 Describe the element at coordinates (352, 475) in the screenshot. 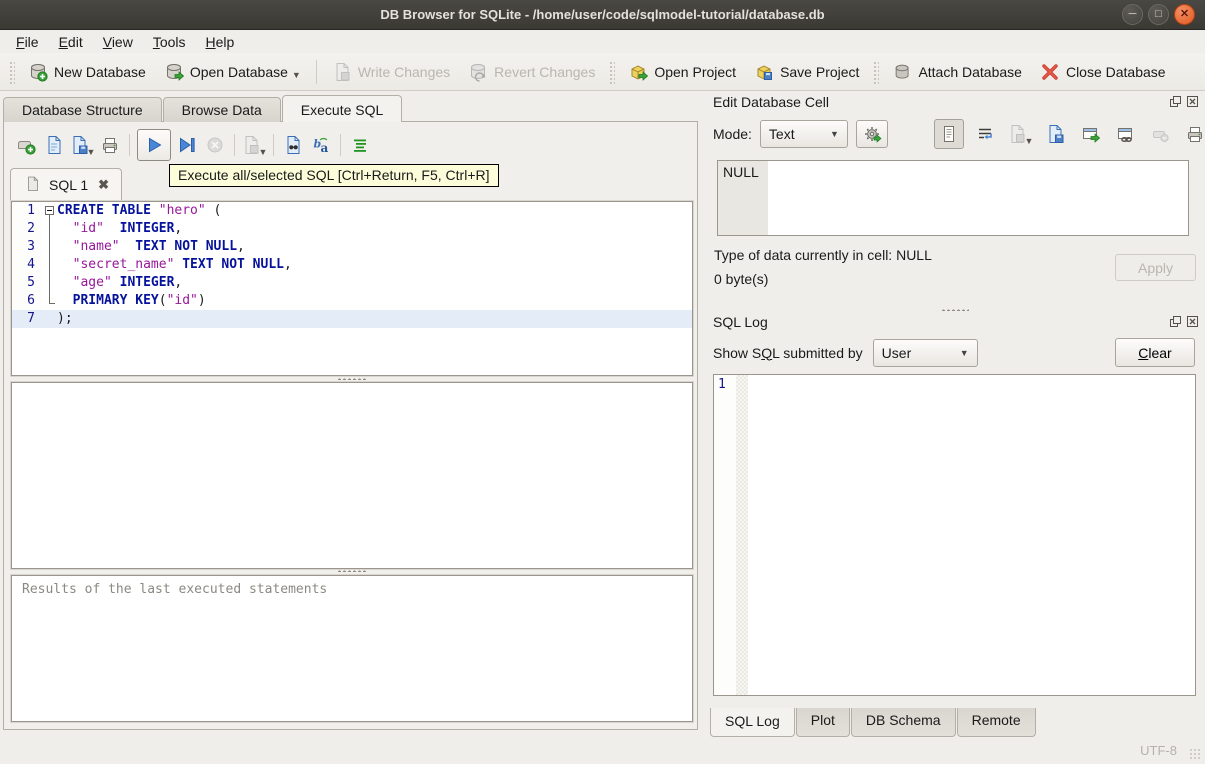

I see `query-results-table-pane` at that location.